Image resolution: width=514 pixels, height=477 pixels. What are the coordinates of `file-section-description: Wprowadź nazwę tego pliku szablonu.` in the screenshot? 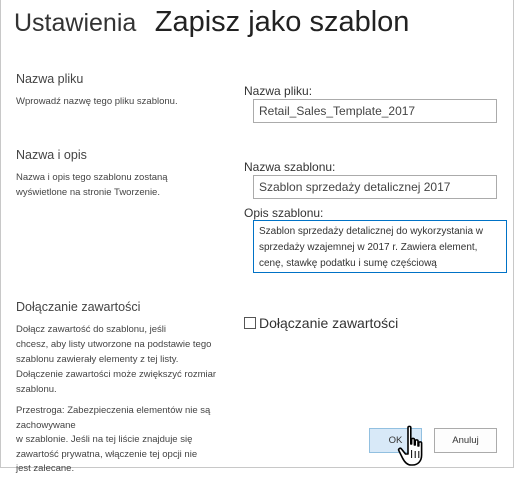 It's located at (97, 101).